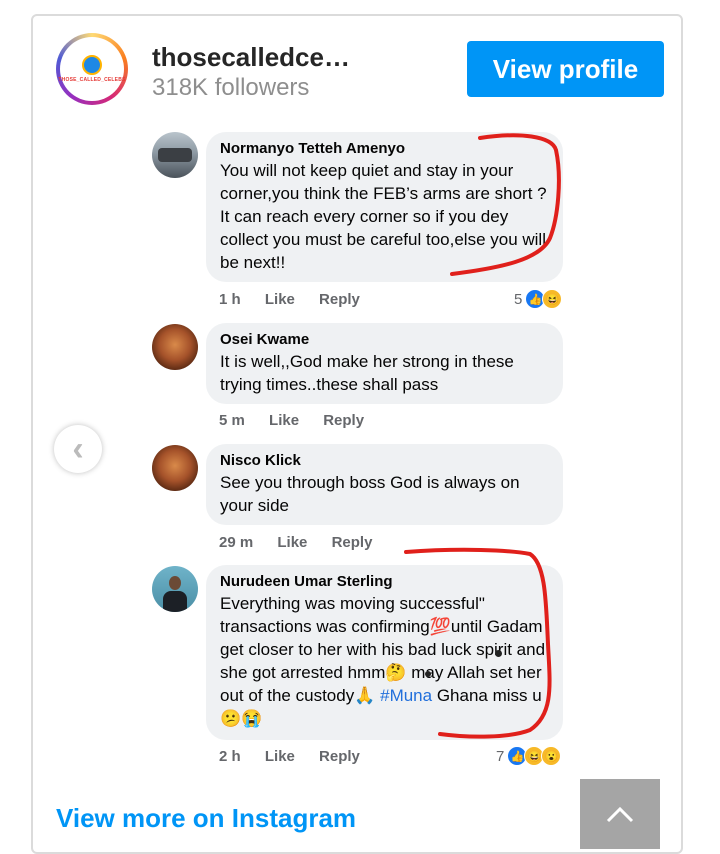 The width and height of the screenshot is (720, 854). Describe the element at coordinates (301, 420) in the screenshot. I see `comment-meta: 5 m Like Reply` at that location.